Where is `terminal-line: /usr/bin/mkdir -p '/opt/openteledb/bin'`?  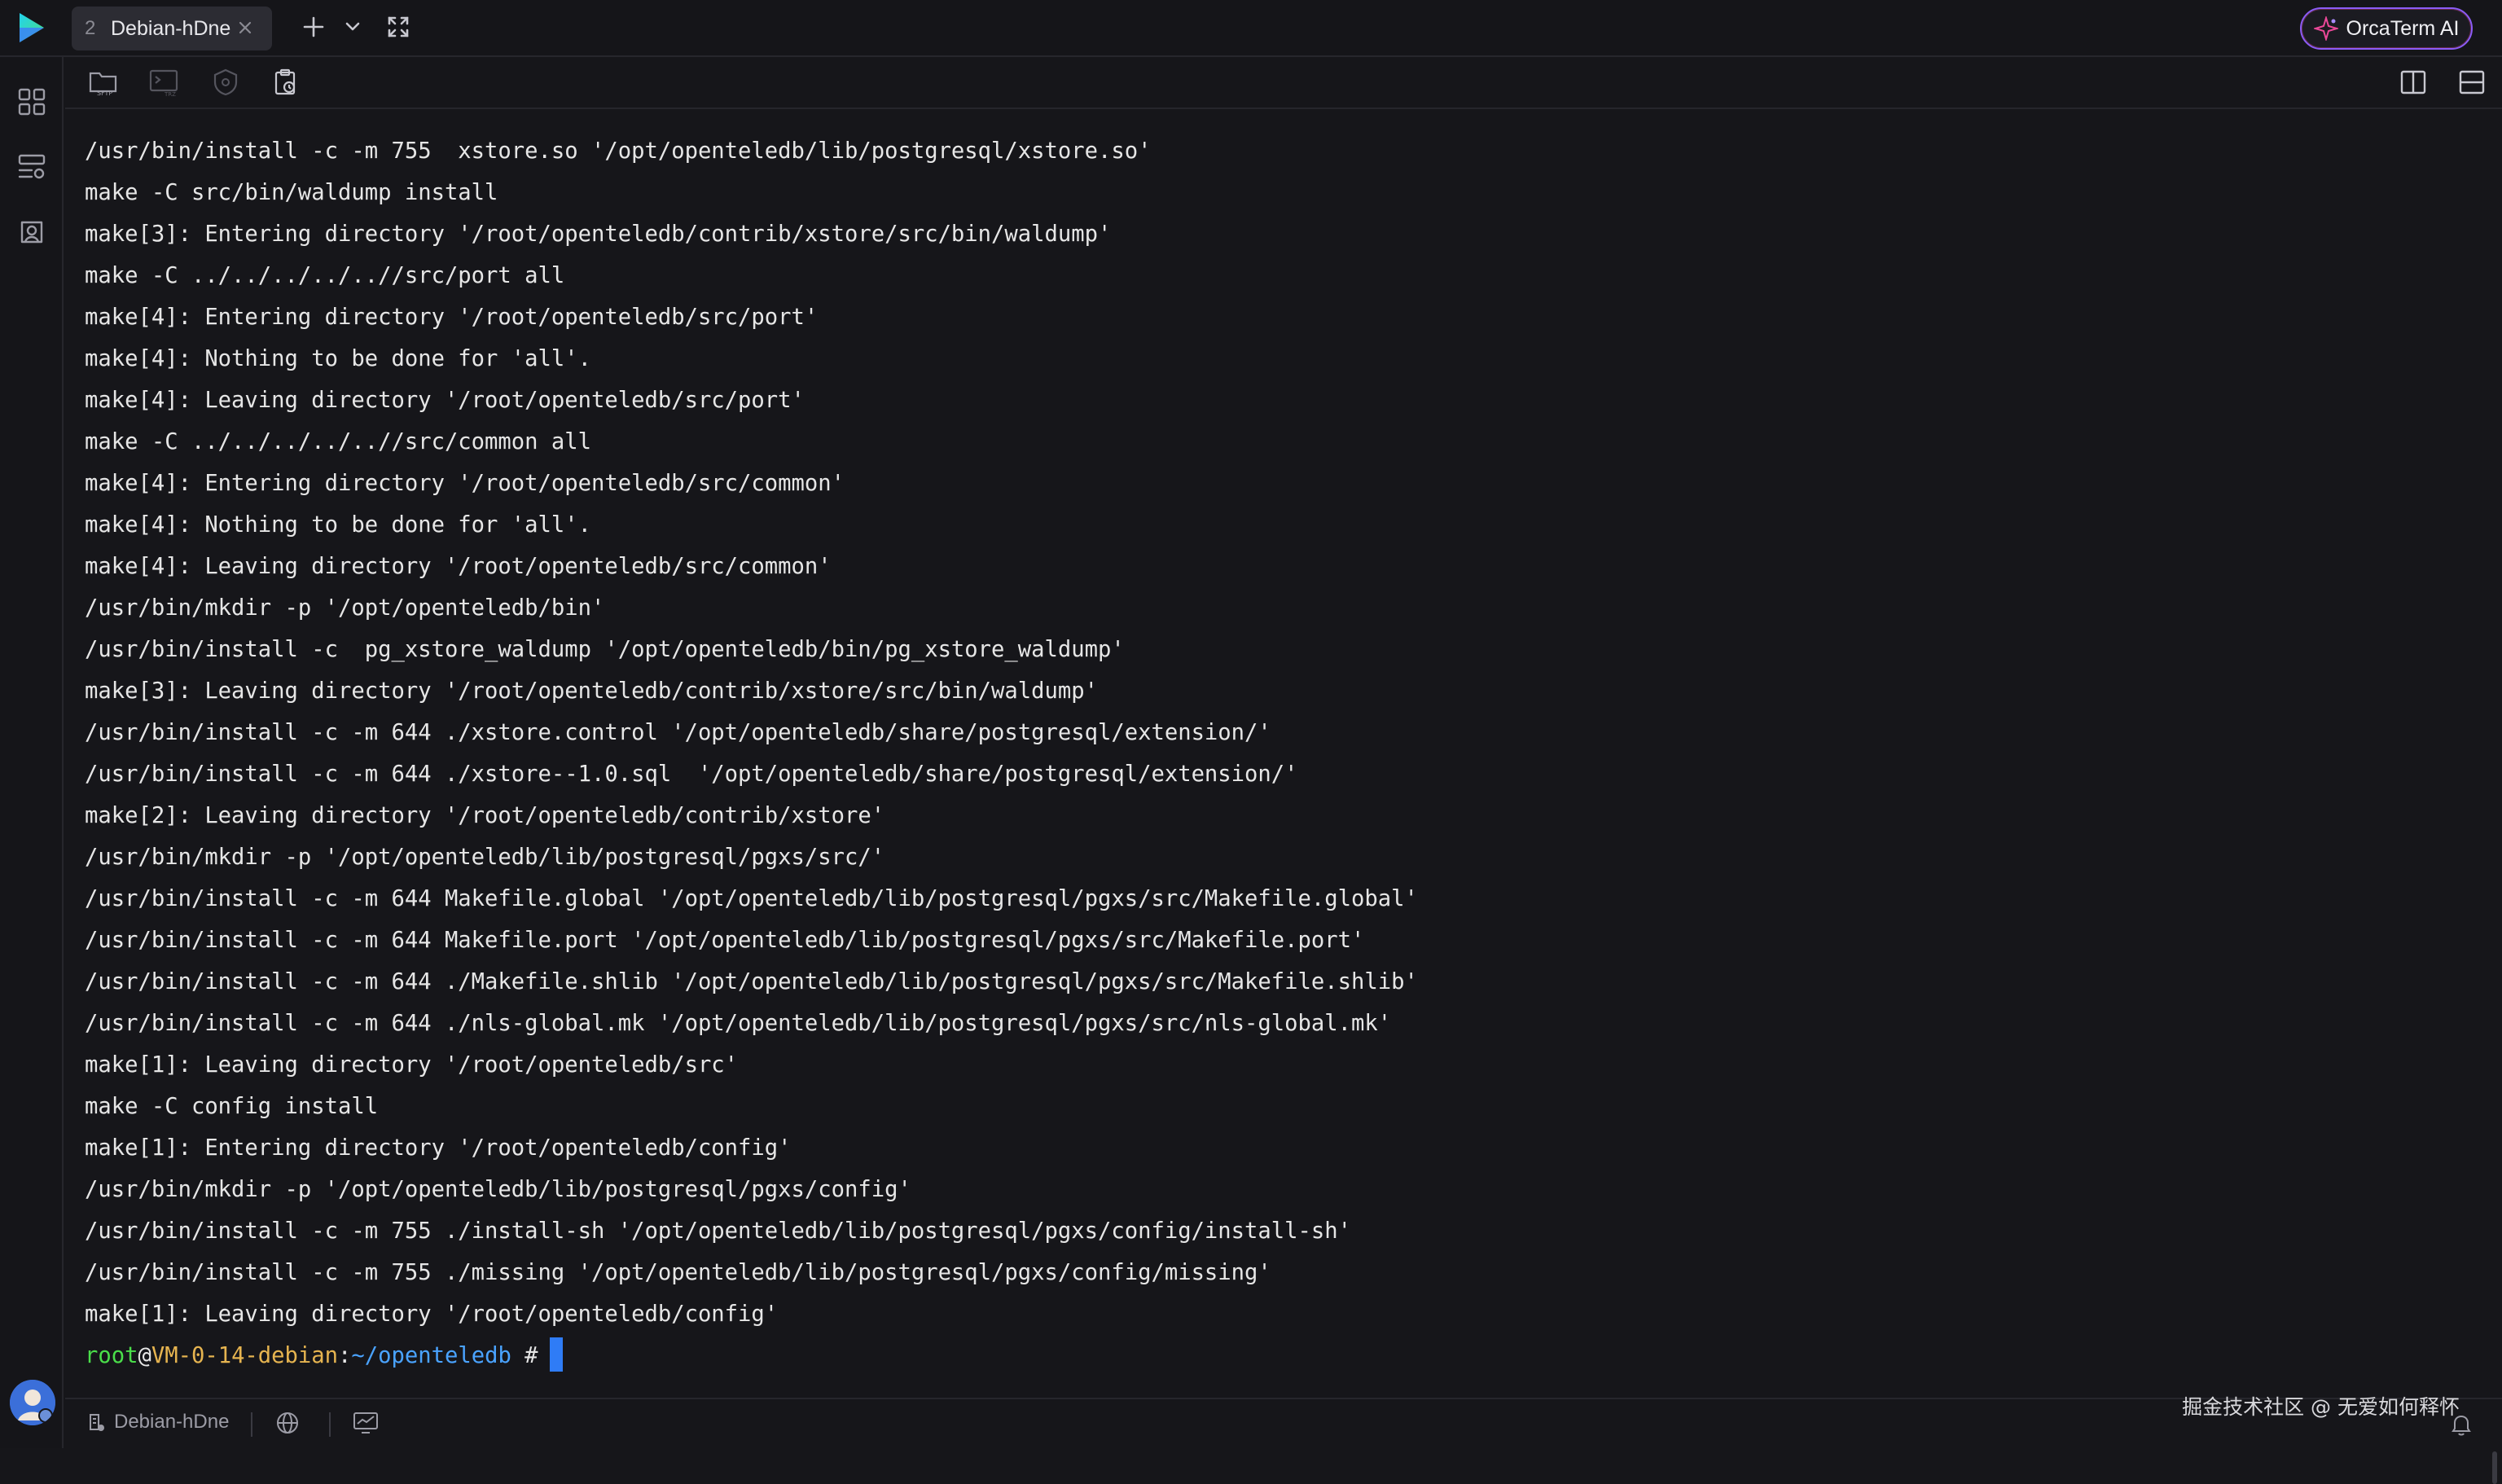
terminal-line: /usr/bin/mkdir -p '/opt/openteledb/bin' is located at coordinates (345, 608).